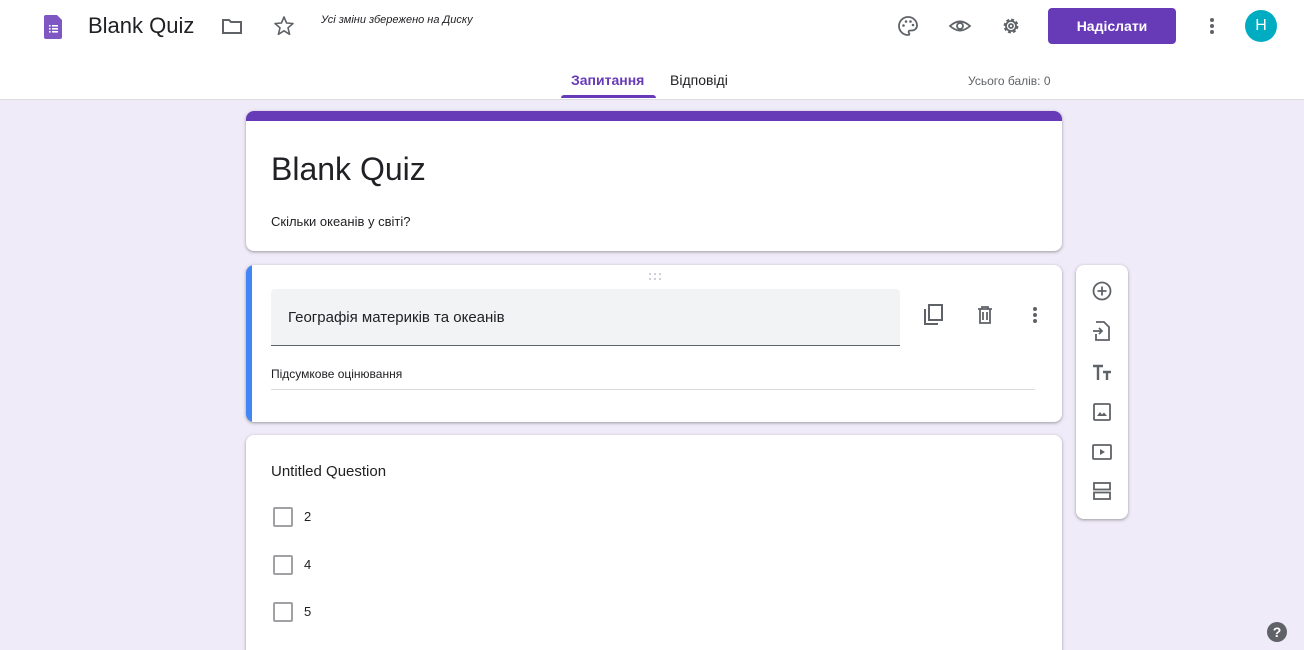 This screenshot has height=650, width=1304. I want to click on section-title-text: Географія материків та океанів, so click(396, 317).